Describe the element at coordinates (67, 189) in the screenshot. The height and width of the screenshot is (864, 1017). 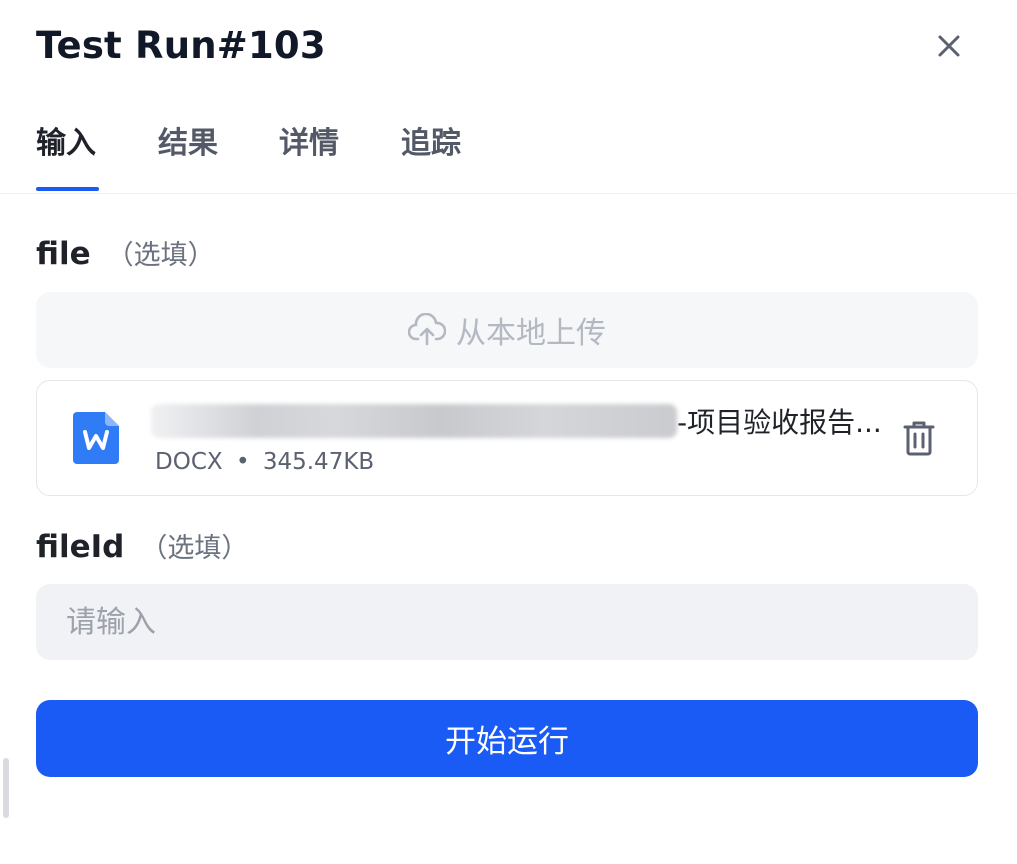
I see `active-tab-indicator` at that location.